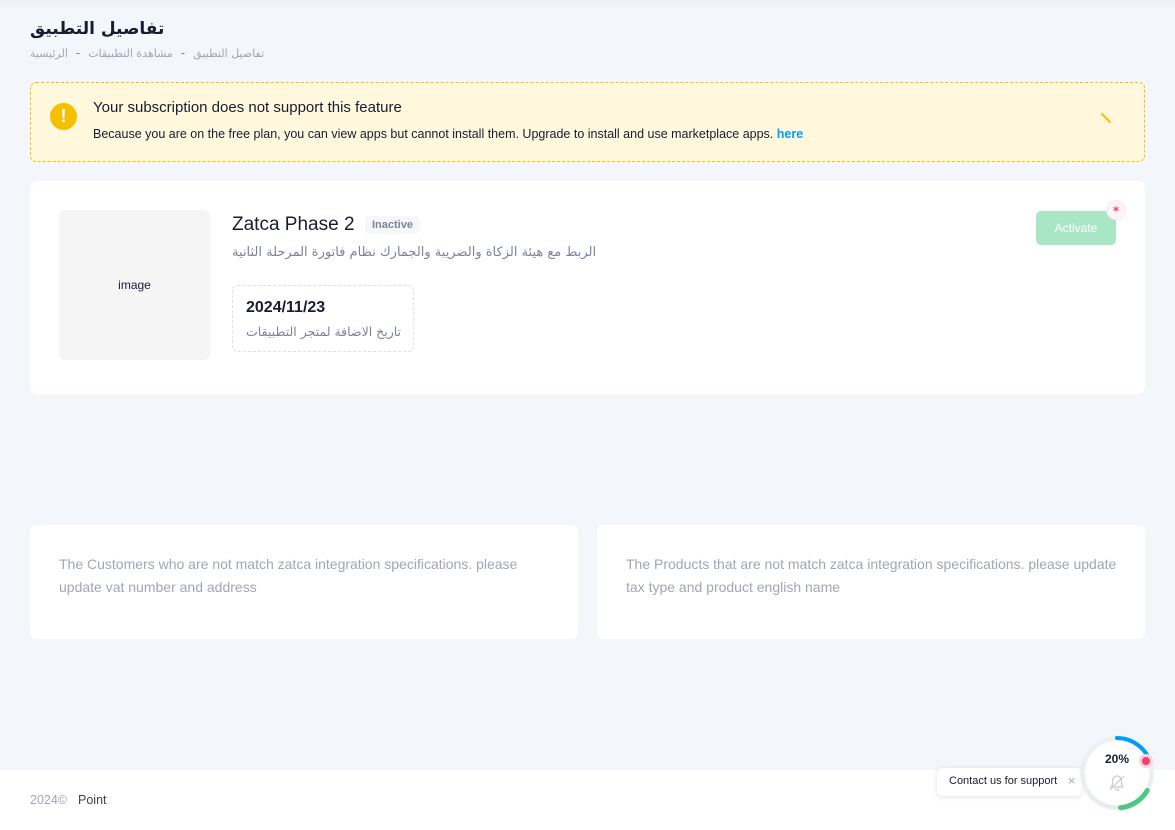 This screenshot has width=1175, height=830. What do you see at coordinates (286, 307) in the screenshot?
I see `added-date-value: 2024/11/23` at bounding box center [286, 307].